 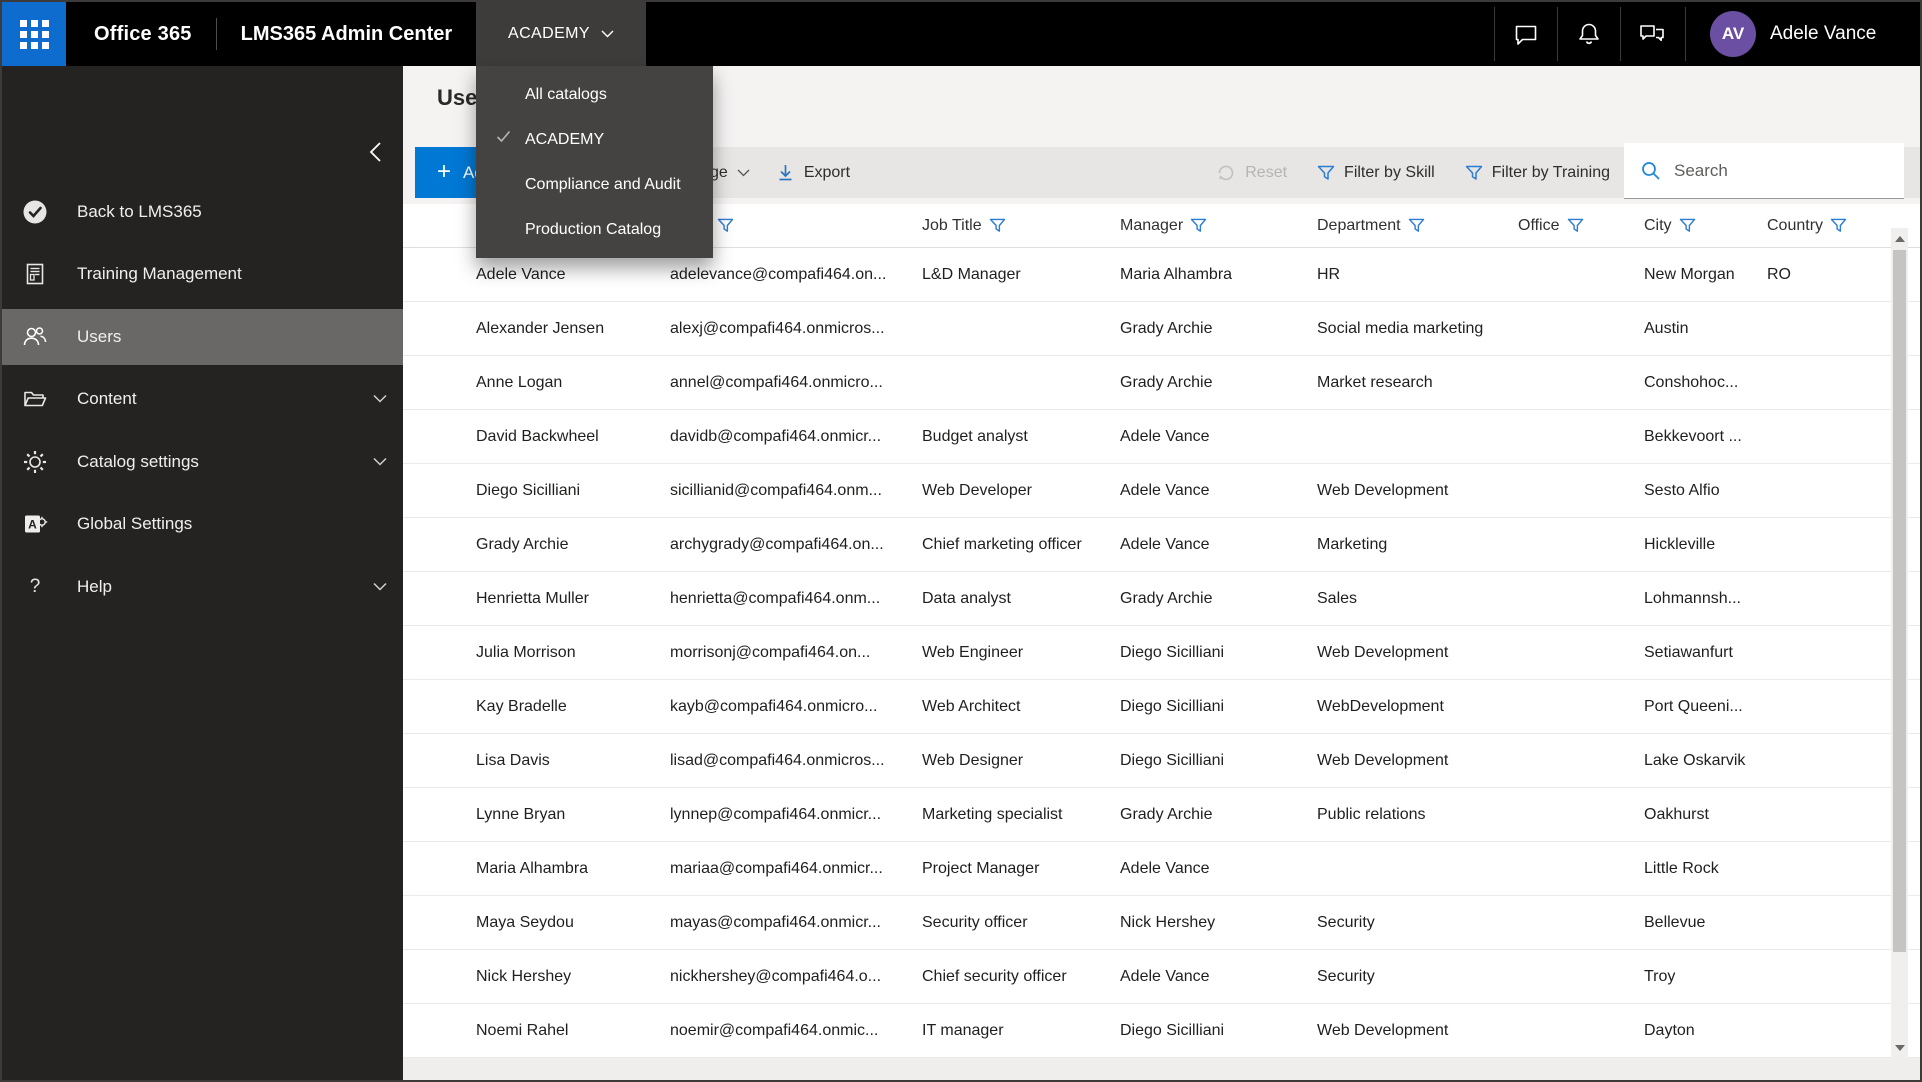 I want to click on column-header-job-title: Job Title, so click(x=1021, y=226).